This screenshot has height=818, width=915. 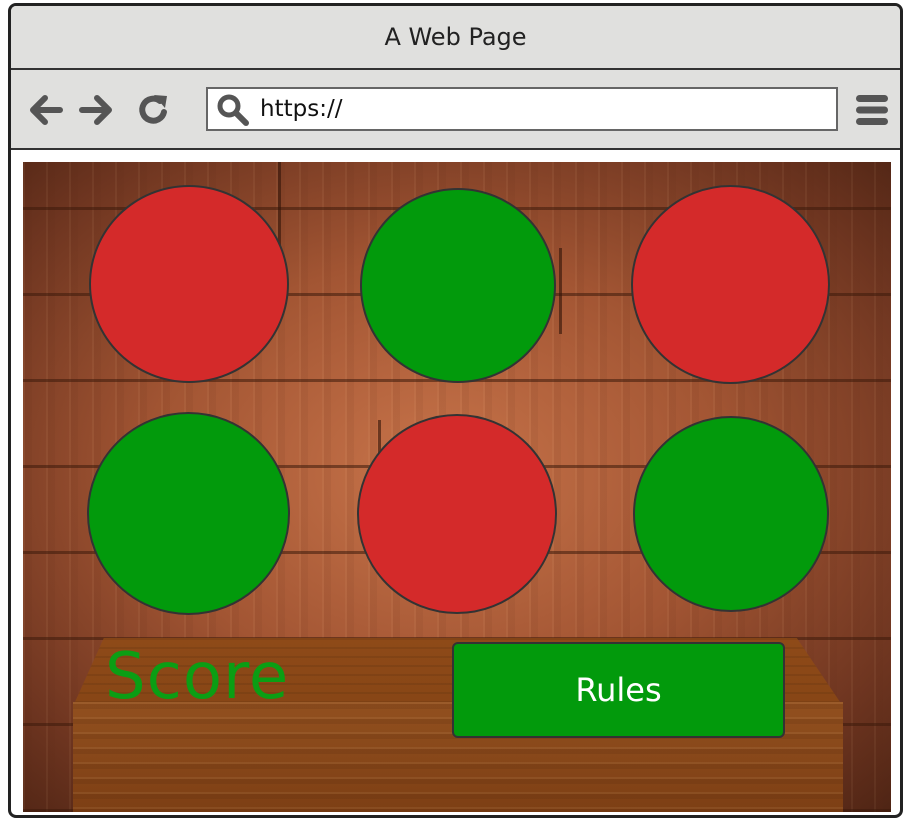 I want to click on window-title: A Web Page, so click(x=455, y=37).